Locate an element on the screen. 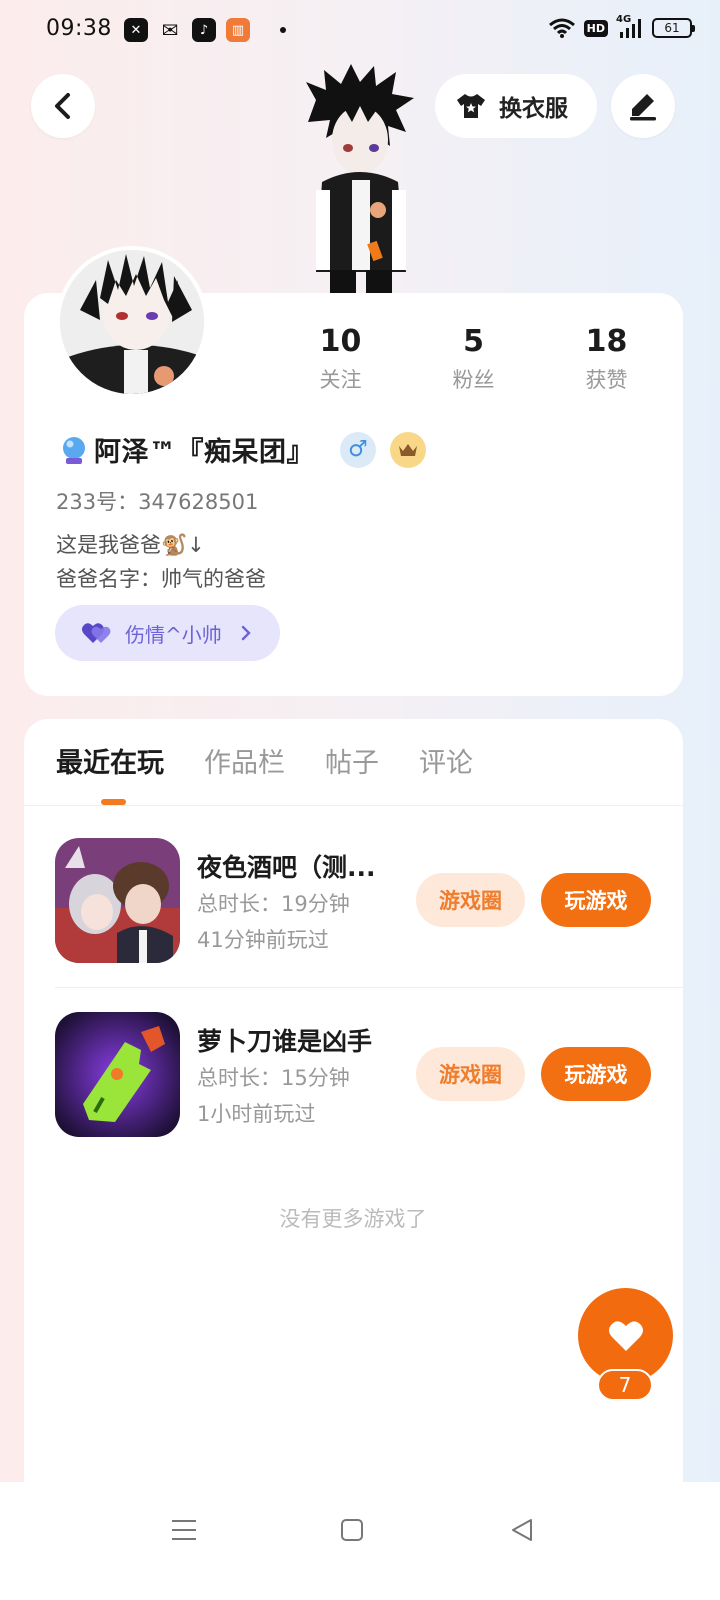 This screenshot has width=720, height=1600. no-more-games-text: 没有更多游戏了 is located at coordinates (353, 1219).